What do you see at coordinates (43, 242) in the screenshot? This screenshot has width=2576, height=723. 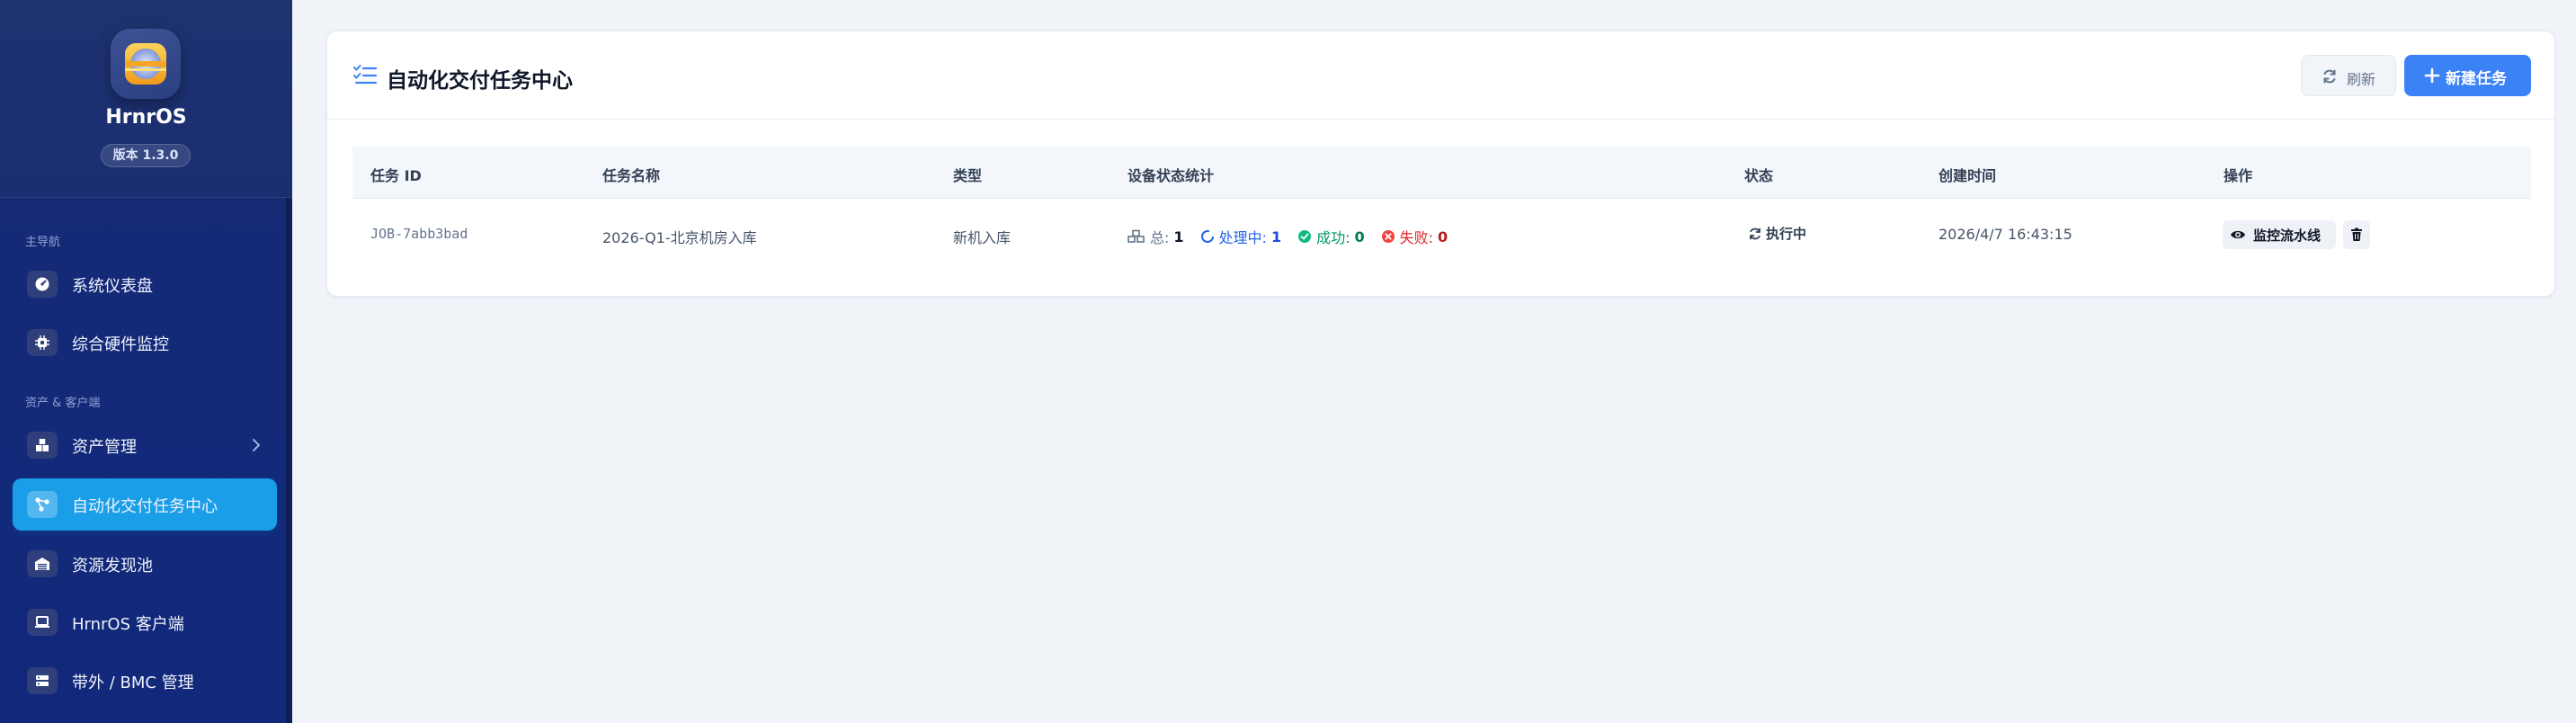 I see `section-label-main-nav: 主导航` at bounding box center [43, 242].